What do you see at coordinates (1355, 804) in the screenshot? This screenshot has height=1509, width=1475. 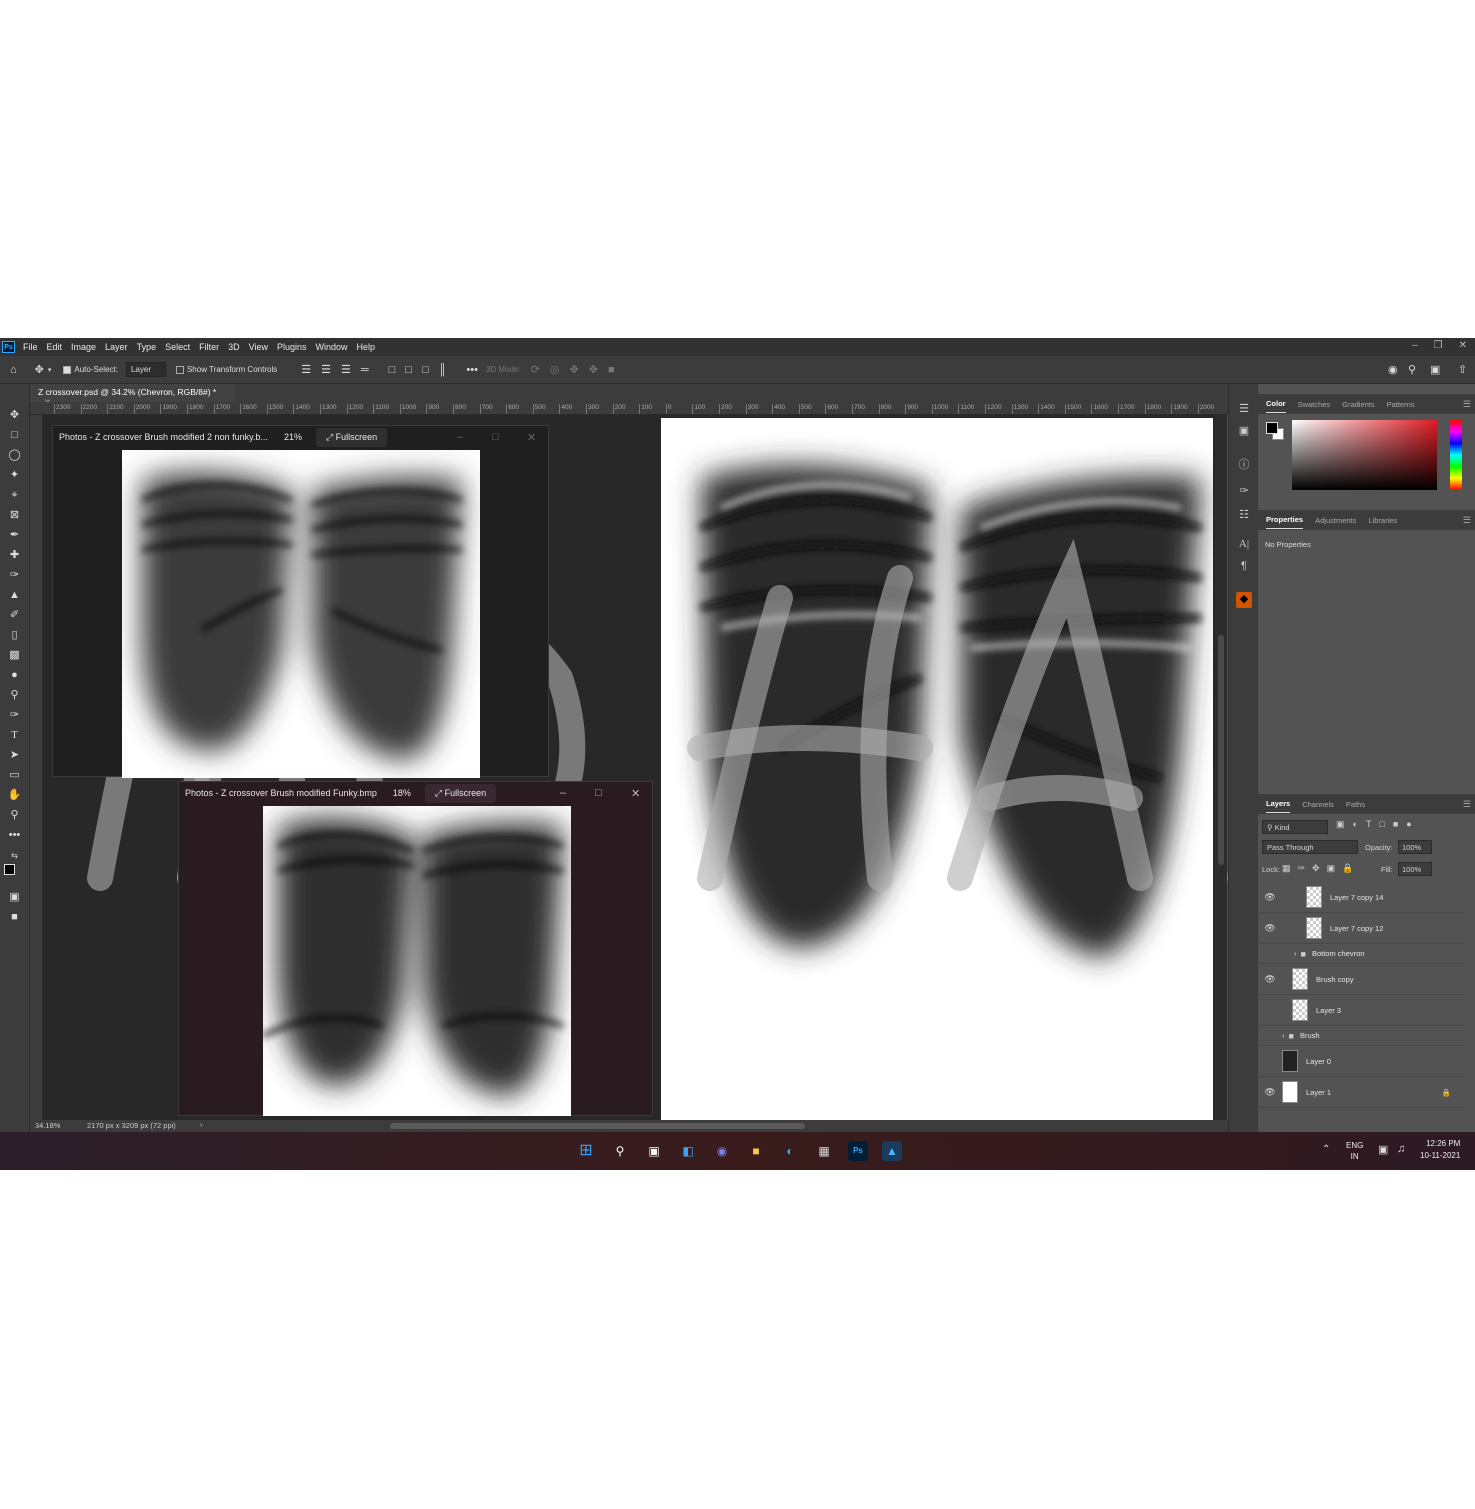 I see `tab-paths: Paths` at bounding box center [1355, 804].